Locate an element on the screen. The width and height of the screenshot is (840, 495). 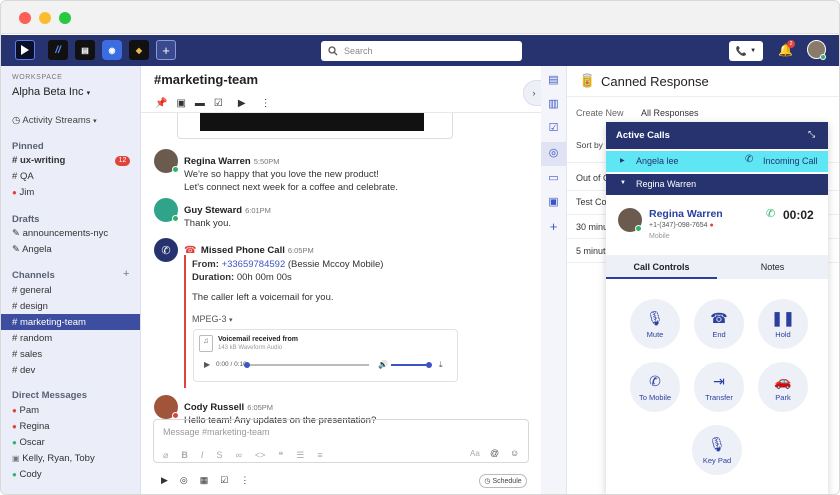
app-2-icon: // is located at coordinates (58, 50).